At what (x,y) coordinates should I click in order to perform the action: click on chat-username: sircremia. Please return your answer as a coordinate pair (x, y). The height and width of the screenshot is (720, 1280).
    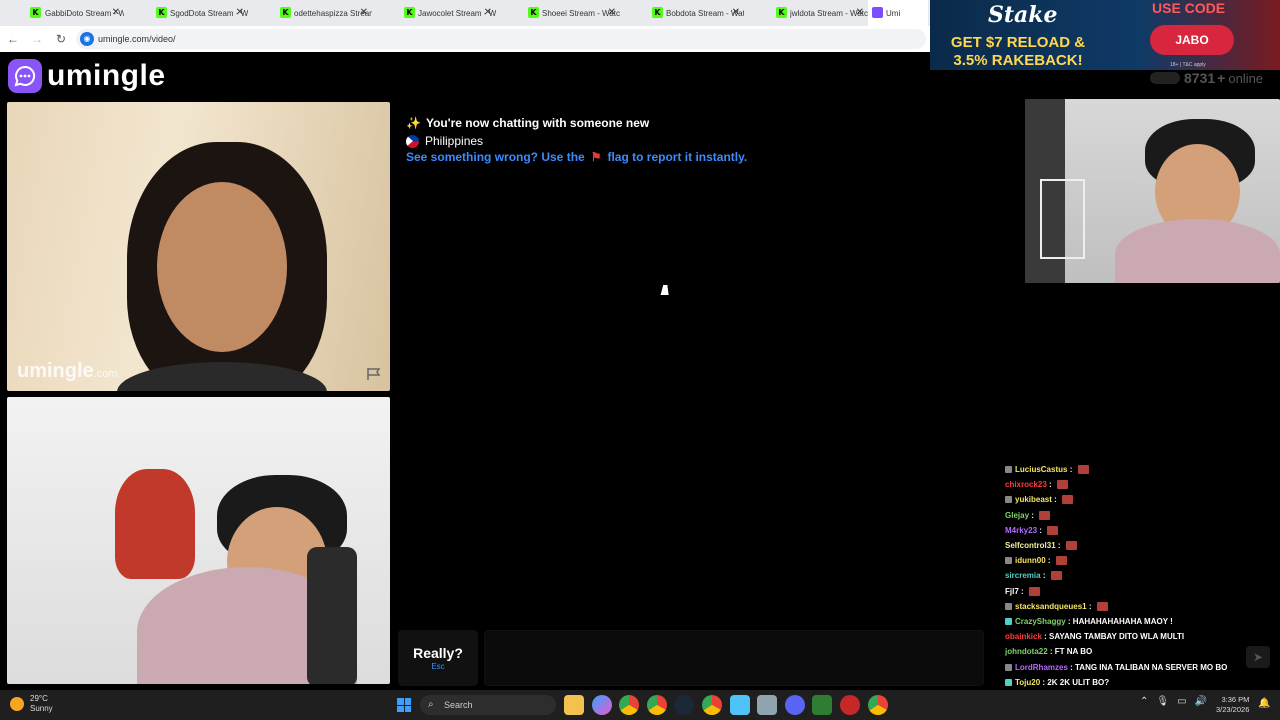
    Looking at the image, I should click on (1023, 575).